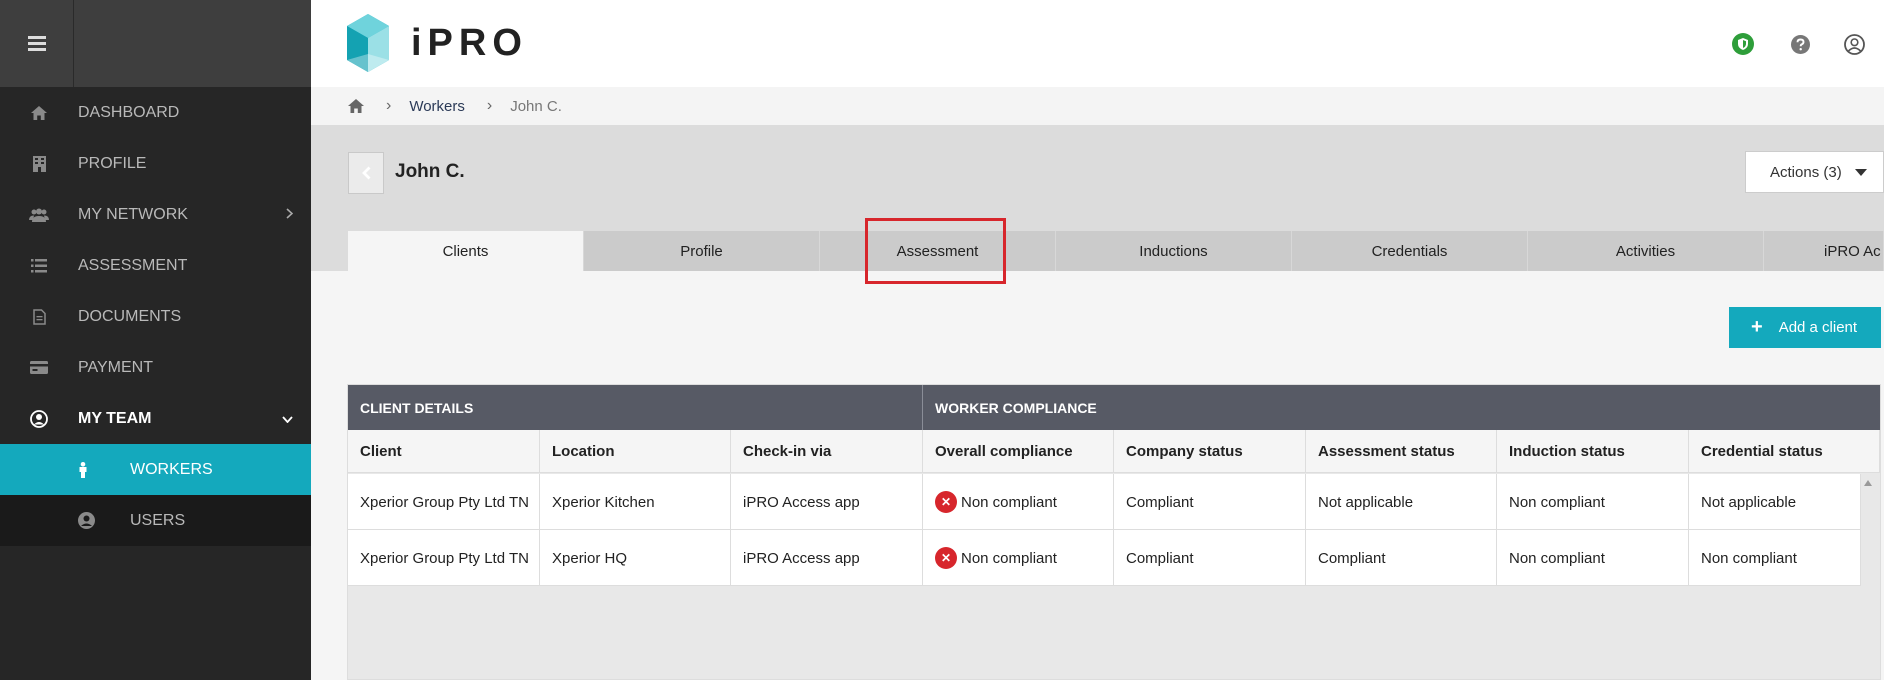 Image resolution: width=1884 pixels, height=680 pixels. What do you see at coordinates (437, 106) in the screenshot?
I see `breadcrumb-workers-link: Workers` at bounding box center [437, 106].